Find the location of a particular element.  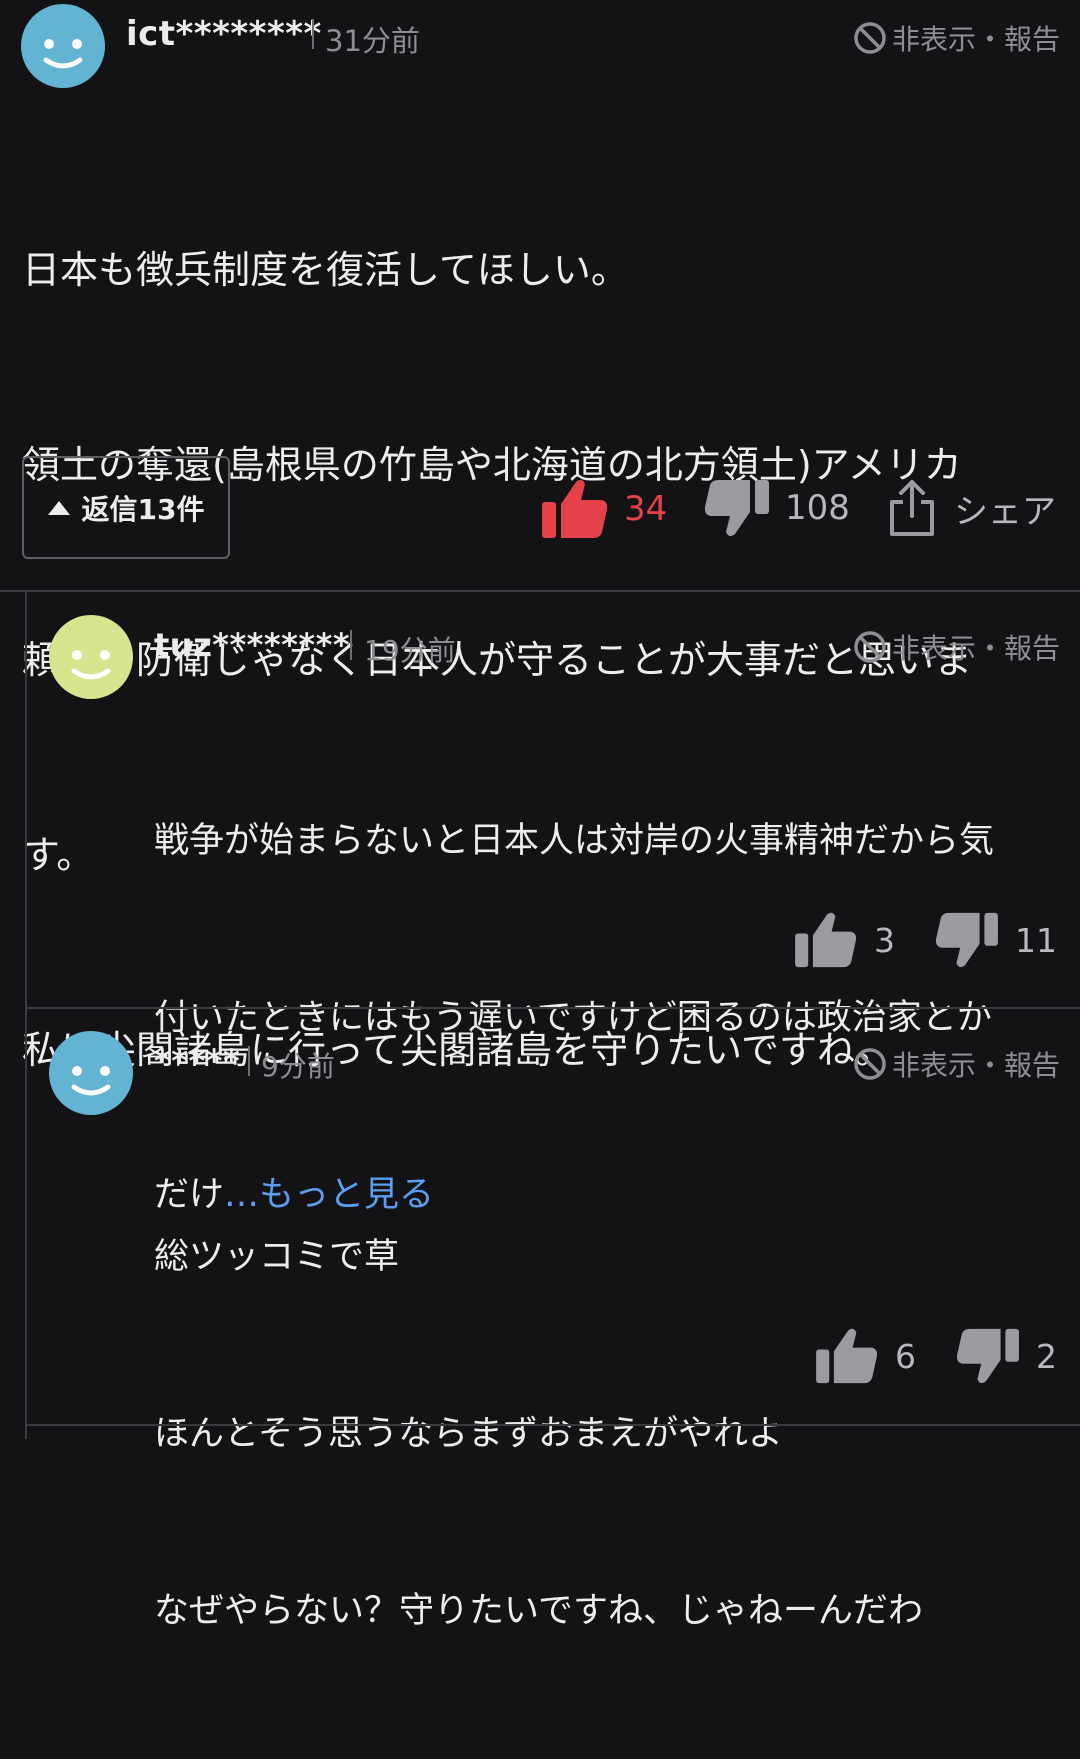

username: ***** is located at coordinates (197, 1061).